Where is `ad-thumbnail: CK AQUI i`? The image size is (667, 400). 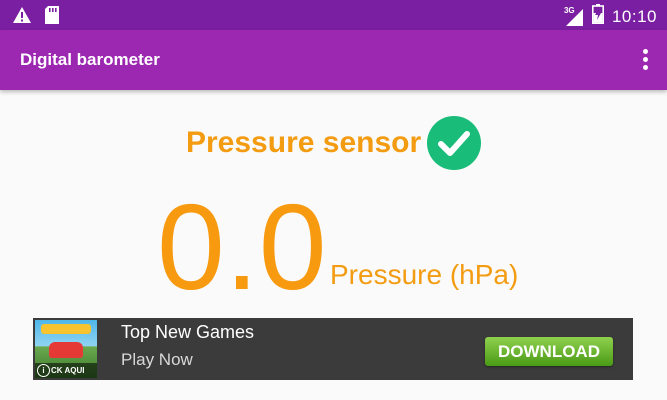
ad-thumbnail: CK AQUI i is located at coordinates (66, 349).